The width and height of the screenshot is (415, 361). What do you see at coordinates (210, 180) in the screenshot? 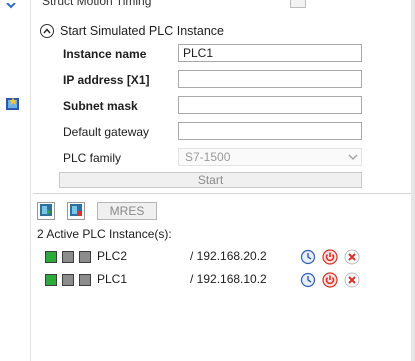
I see `start-button: Start` at bounding box center [210, 180].